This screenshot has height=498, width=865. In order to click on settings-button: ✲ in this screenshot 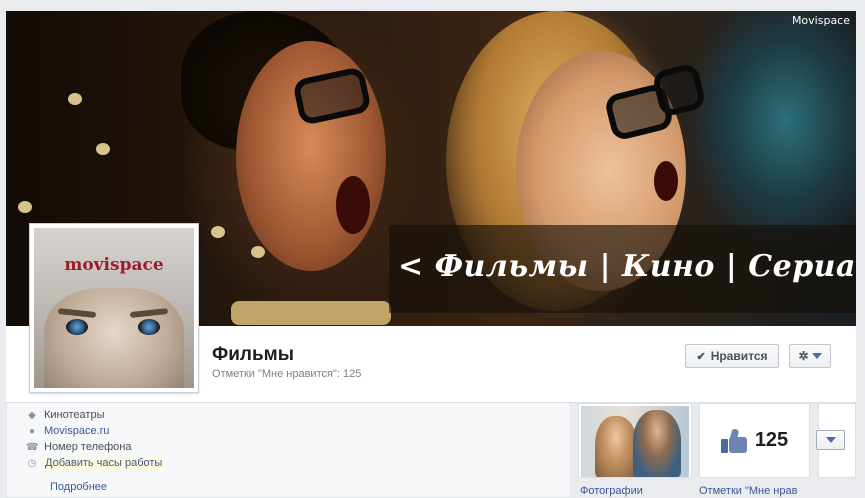, I will do `click(810, 356)`.